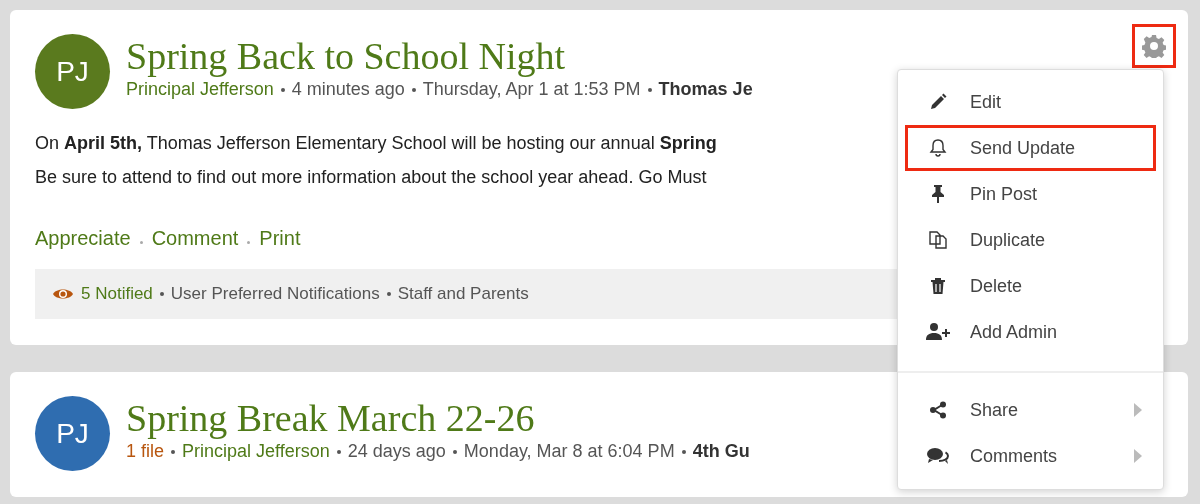 This screenshot has width=1200, height=504. I want to click on post-title: Spring Back to School Night, so click(439, 56).